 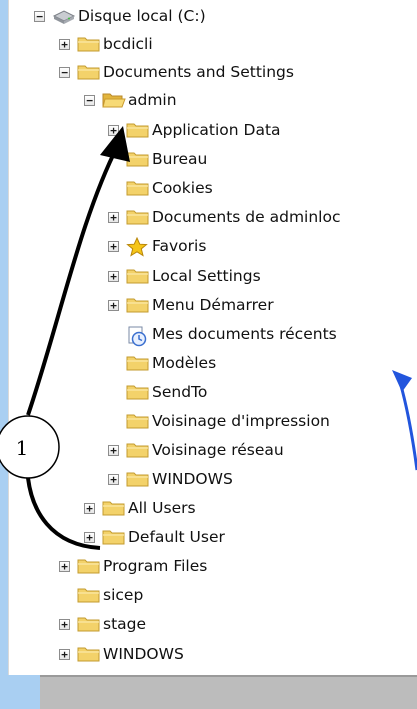 I want to click on tree-item-sendto: SendTo, so click(x=208, y=393).